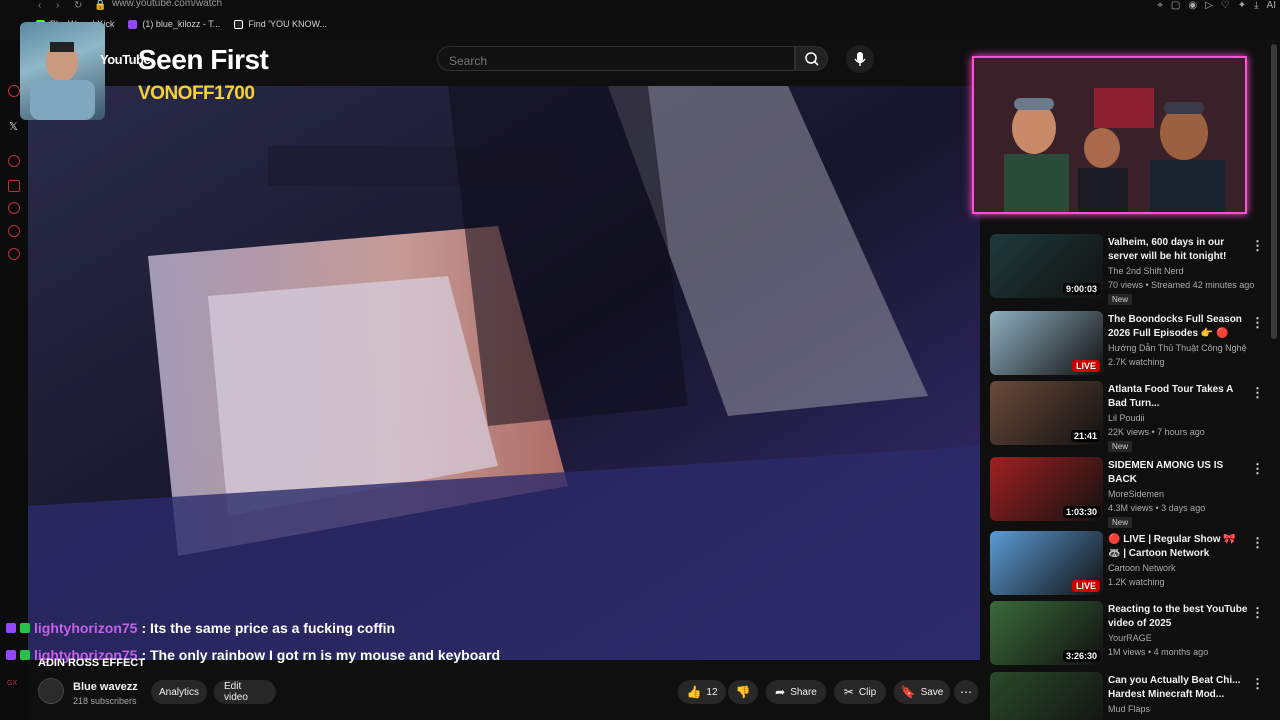 The image size is (1280, 720). What do you see at coordinates (1129, 709) in the screenshot?
I see `recommendation-channel: Mud Flaps` at bounding box center [1129, 709].